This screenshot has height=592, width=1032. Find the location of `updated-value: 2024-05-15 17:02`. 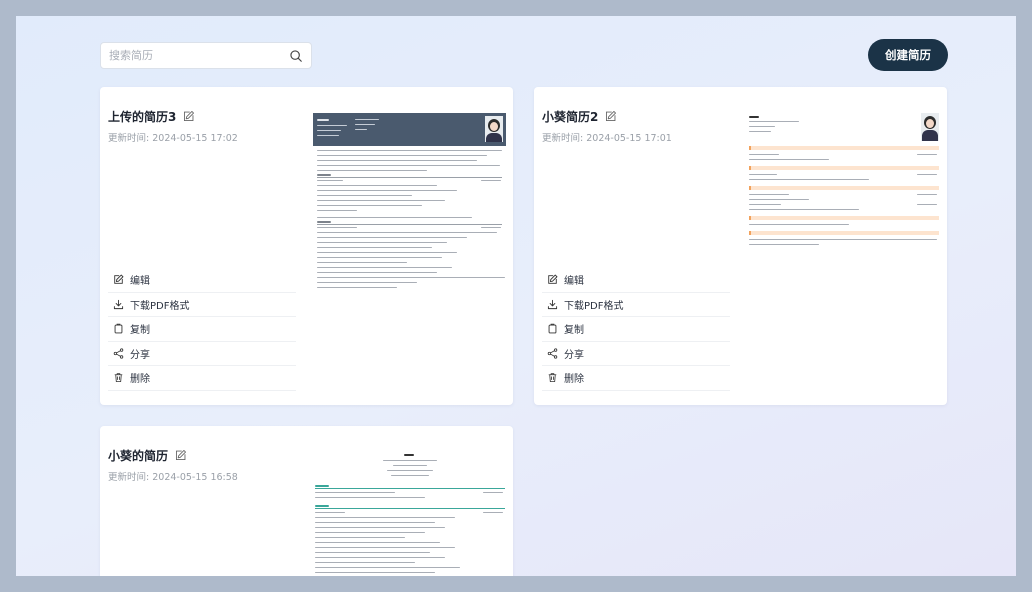

updated-value: 2024-05-15 17:02 is located at coordinates (195, 138).